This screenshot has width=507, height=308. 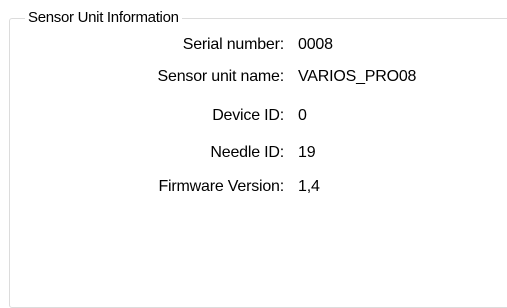 What do you see at coordinates (247, 152) in the screenshot?
I see `needle-id-label: Needle ID:` at bounding box center [247, 152].